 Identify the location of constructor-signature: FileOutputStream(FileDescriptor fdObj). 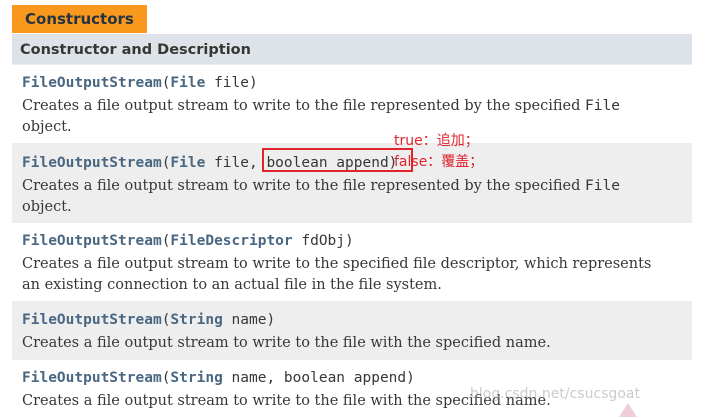
(357, 241).